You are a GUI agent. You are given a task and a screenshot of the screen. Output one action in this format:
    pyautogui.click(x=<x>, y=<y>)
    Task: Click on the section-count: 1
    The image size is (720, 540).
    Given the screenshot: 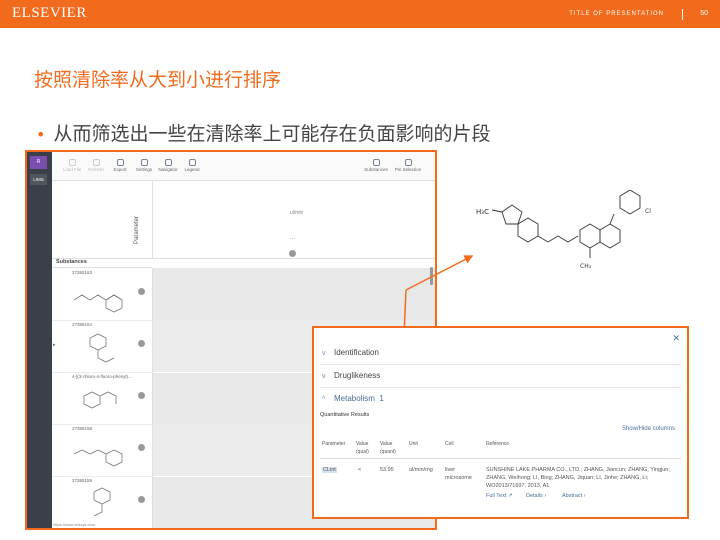 What is the action you would take?
    pyautogui.click(x=381, y=398)
    